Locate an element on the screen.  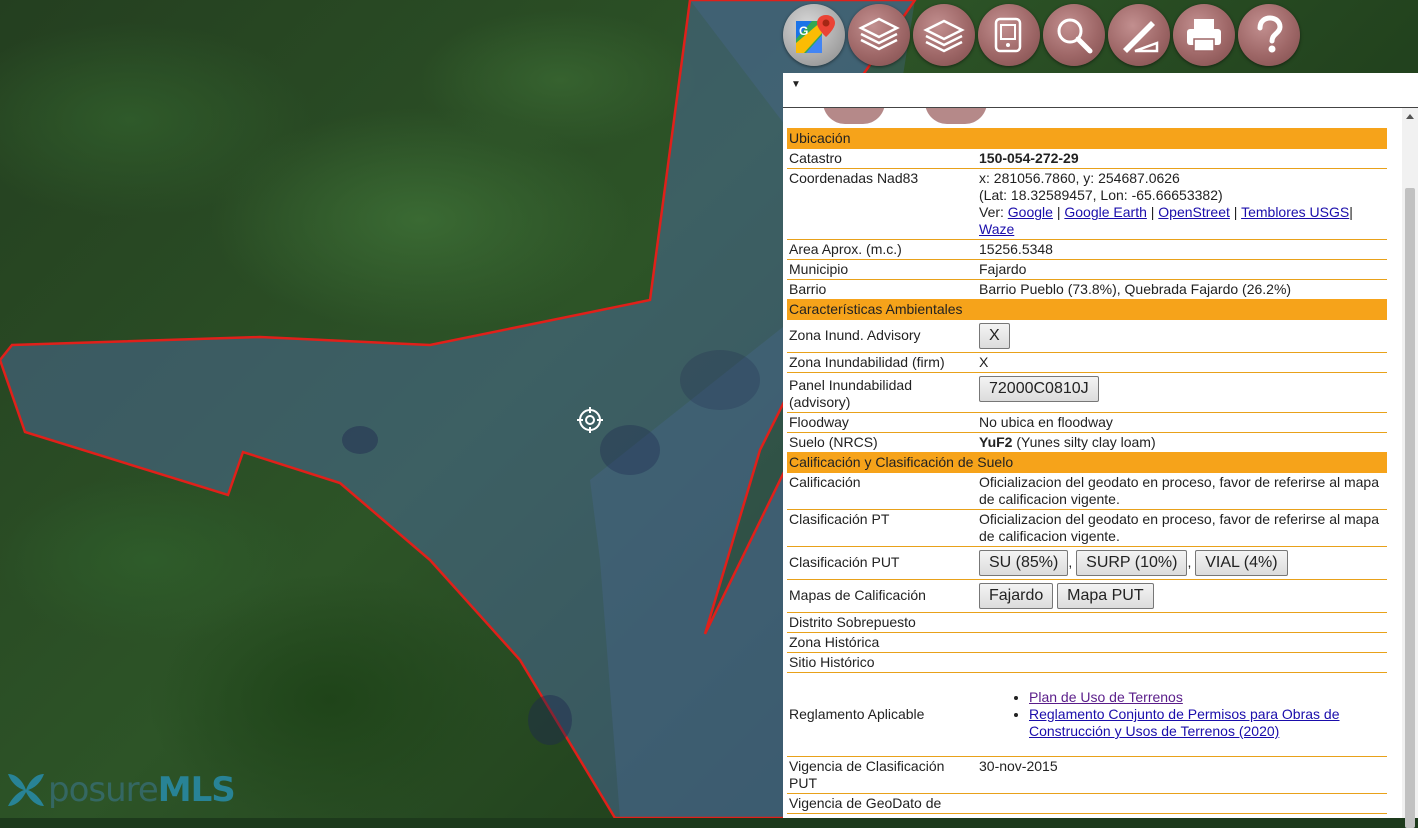
google-maps-icon: G is located at coordinates (815, 34).